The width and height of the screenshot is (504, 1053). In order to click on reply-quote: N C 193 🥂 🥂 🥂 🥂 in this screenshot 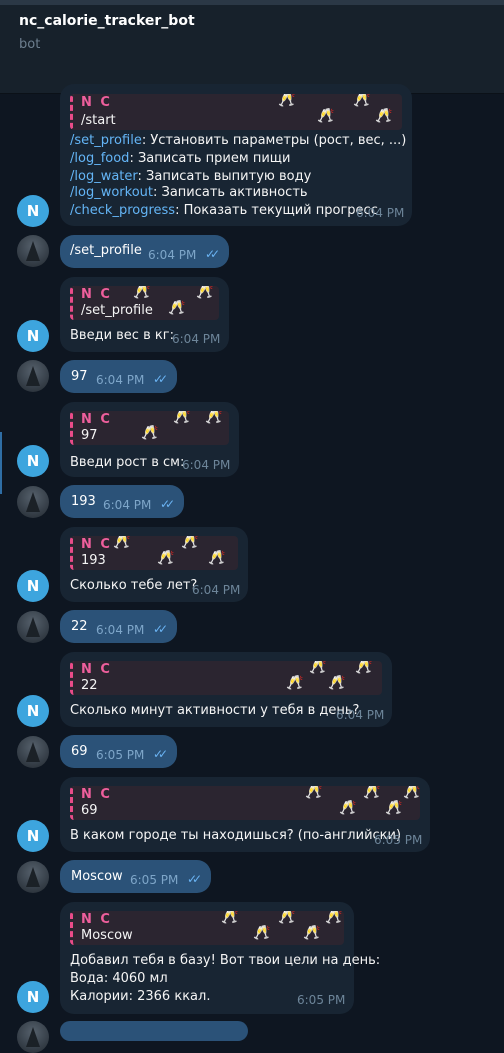, I will do `click(154, 553)`.